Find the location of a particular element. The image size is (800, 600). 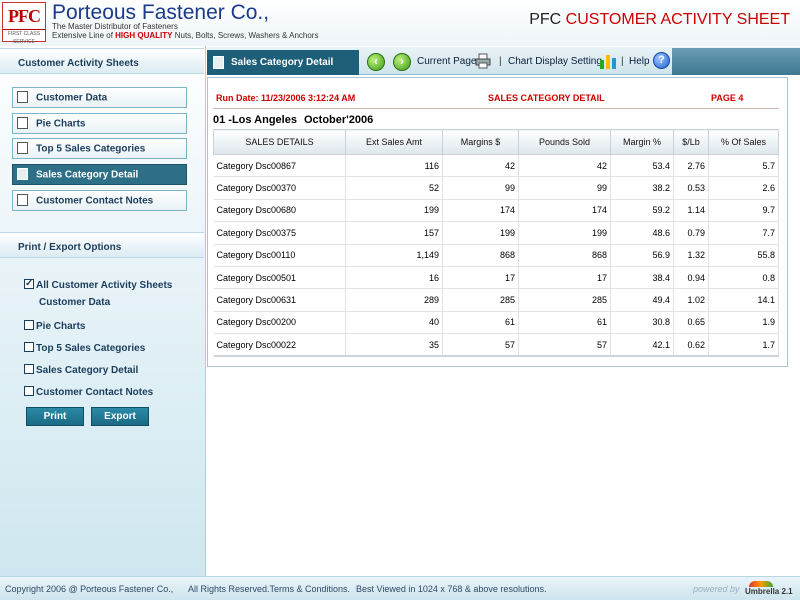

value-cell: 53.4 is located at coordinates (642, 166).